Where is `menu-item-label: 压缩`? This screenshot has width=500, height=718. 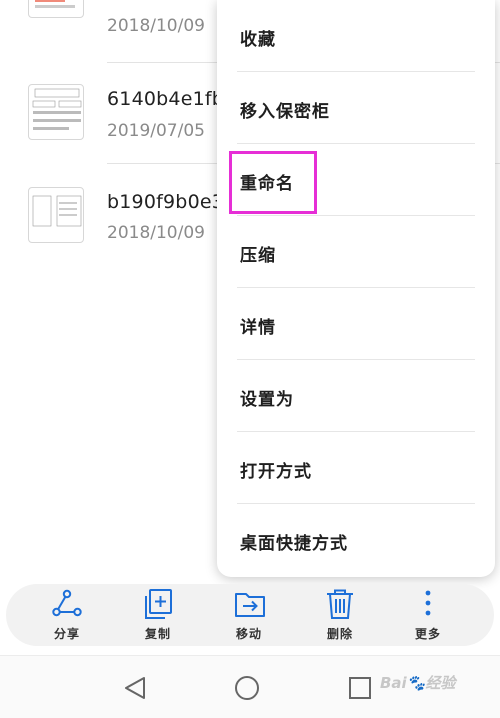
menu-item-label: 压缩 is located at coordinates (258, 256).